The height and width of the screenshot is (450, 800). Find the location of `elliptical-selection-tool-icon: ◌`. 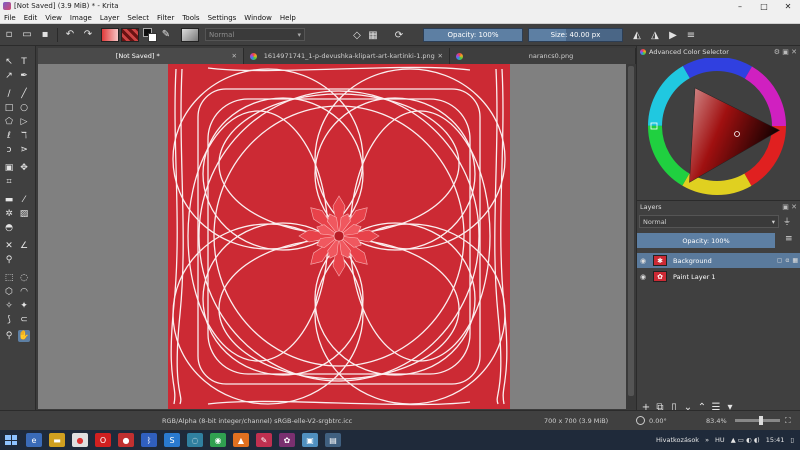

elliptical-selection-tool-icon: ◌ is located at coordinates (24, 278).